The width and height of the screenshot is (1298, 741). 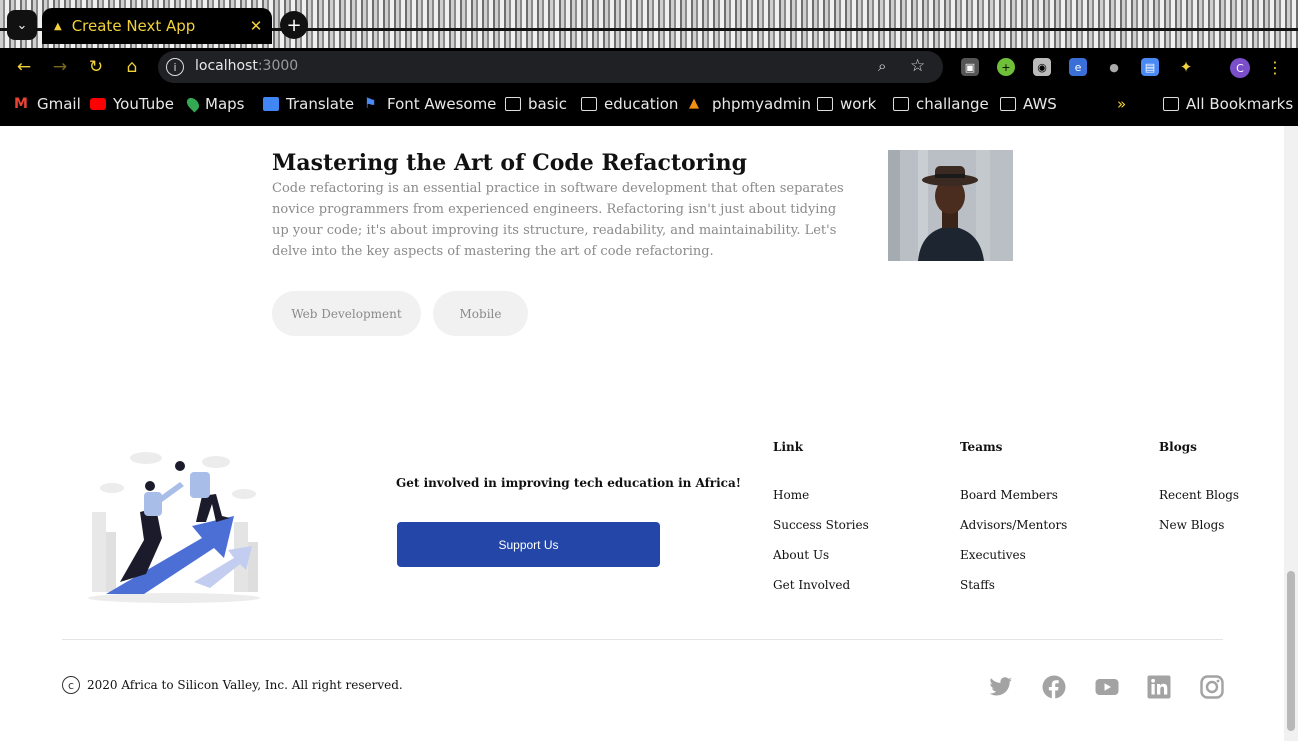 What do you see at coordinates (71, 685) in the screenshot?
I see `copyright-icon: c` at bounding box center [71, 685].